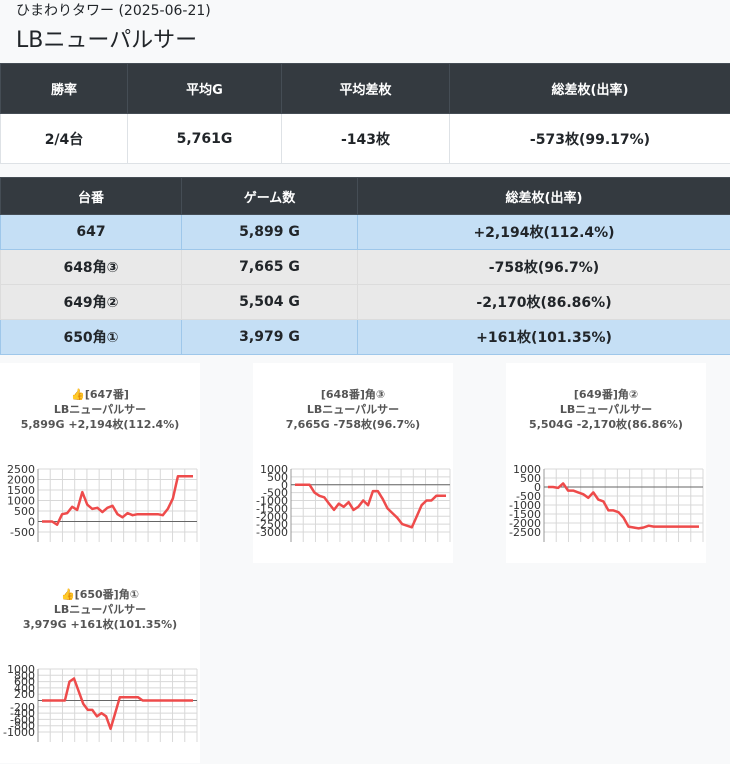 The height and width of the screenshot is (764, 730). What do you see at coordinates (64, 88) in the screenshot?
I see `header-win-rate: 勝率` at bounding box center [64, 88].